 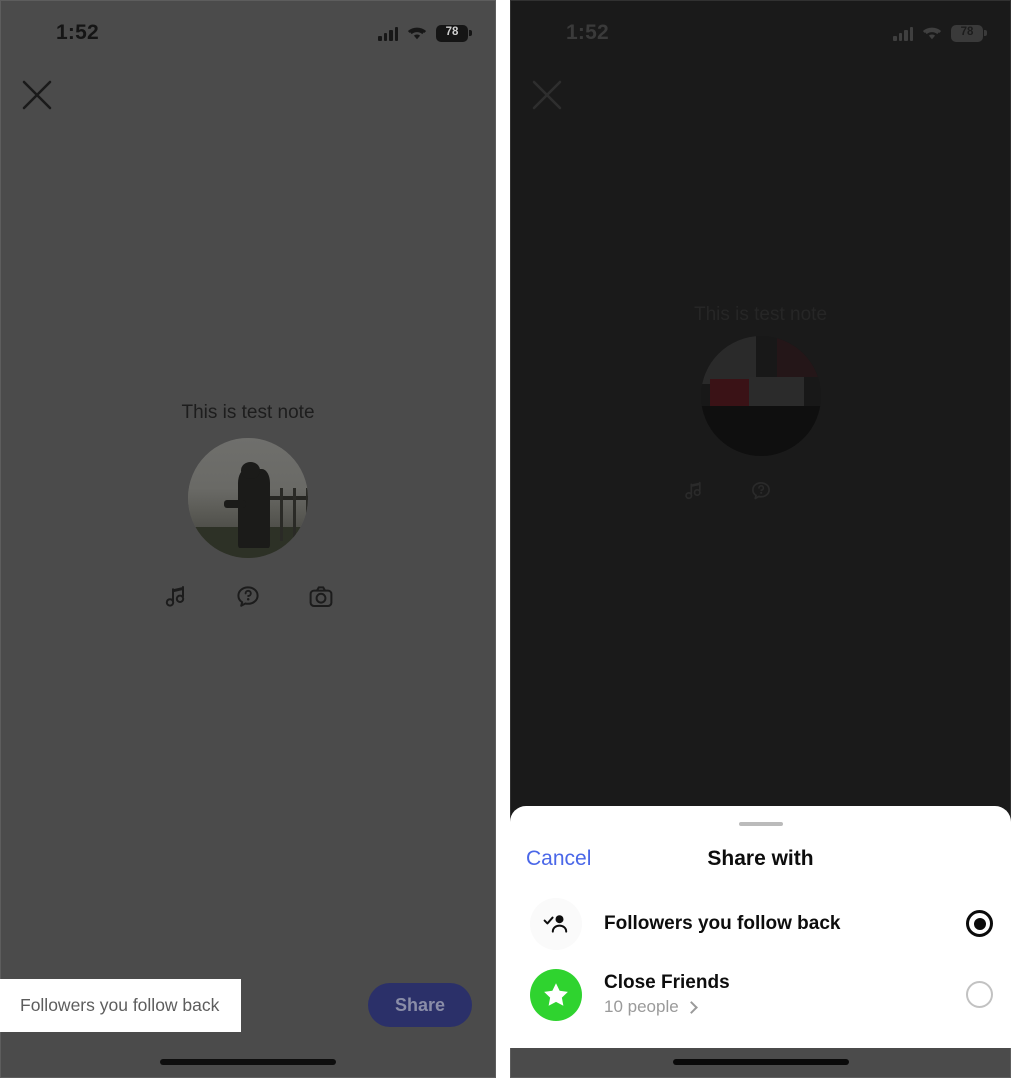 What do you see at coordinates (503, 539) in the screenshot?
I see `panel-divider` at bounding box center [503, 539].